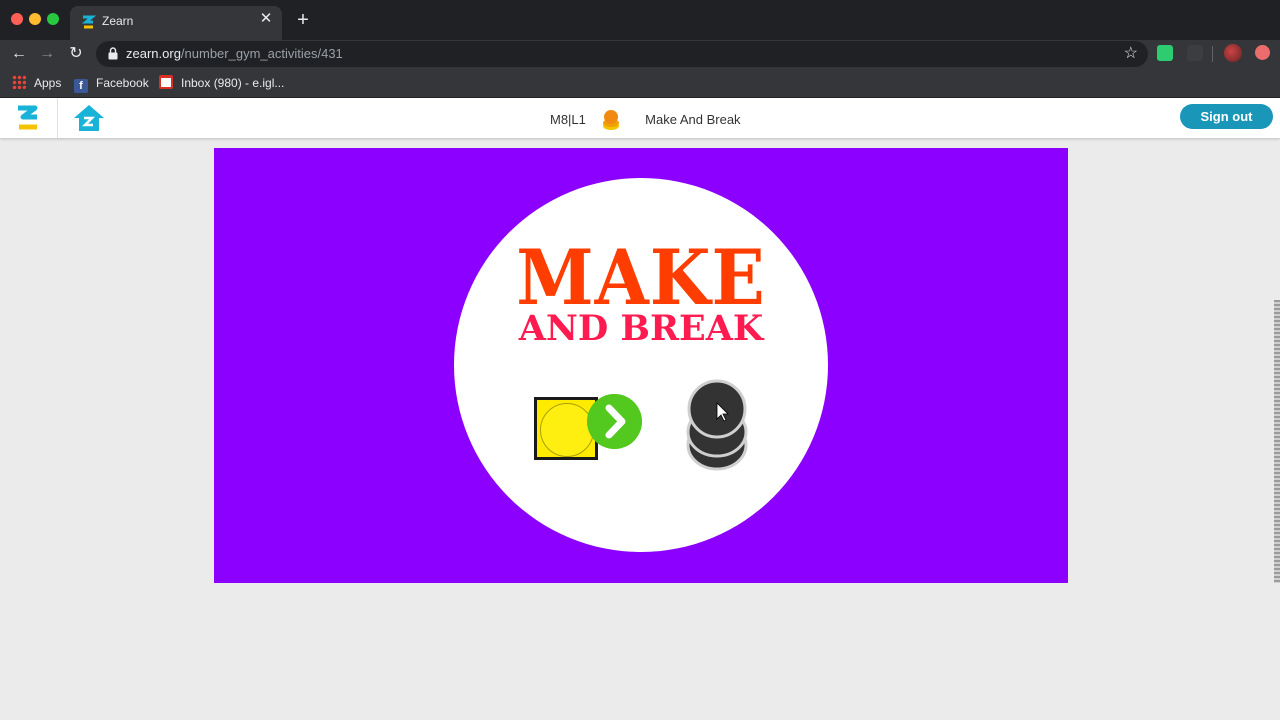  What do you see at coordinates (47, 54) in the screenshot?
I see `forward-button: →` at bounding box center [47, 54].